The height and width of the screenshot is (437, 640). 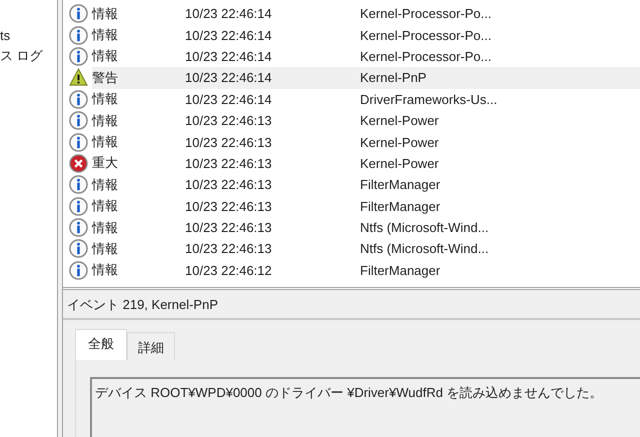 I want to click on date-cell-text: 10/23 22:46:12, so click(x=229, y=270).